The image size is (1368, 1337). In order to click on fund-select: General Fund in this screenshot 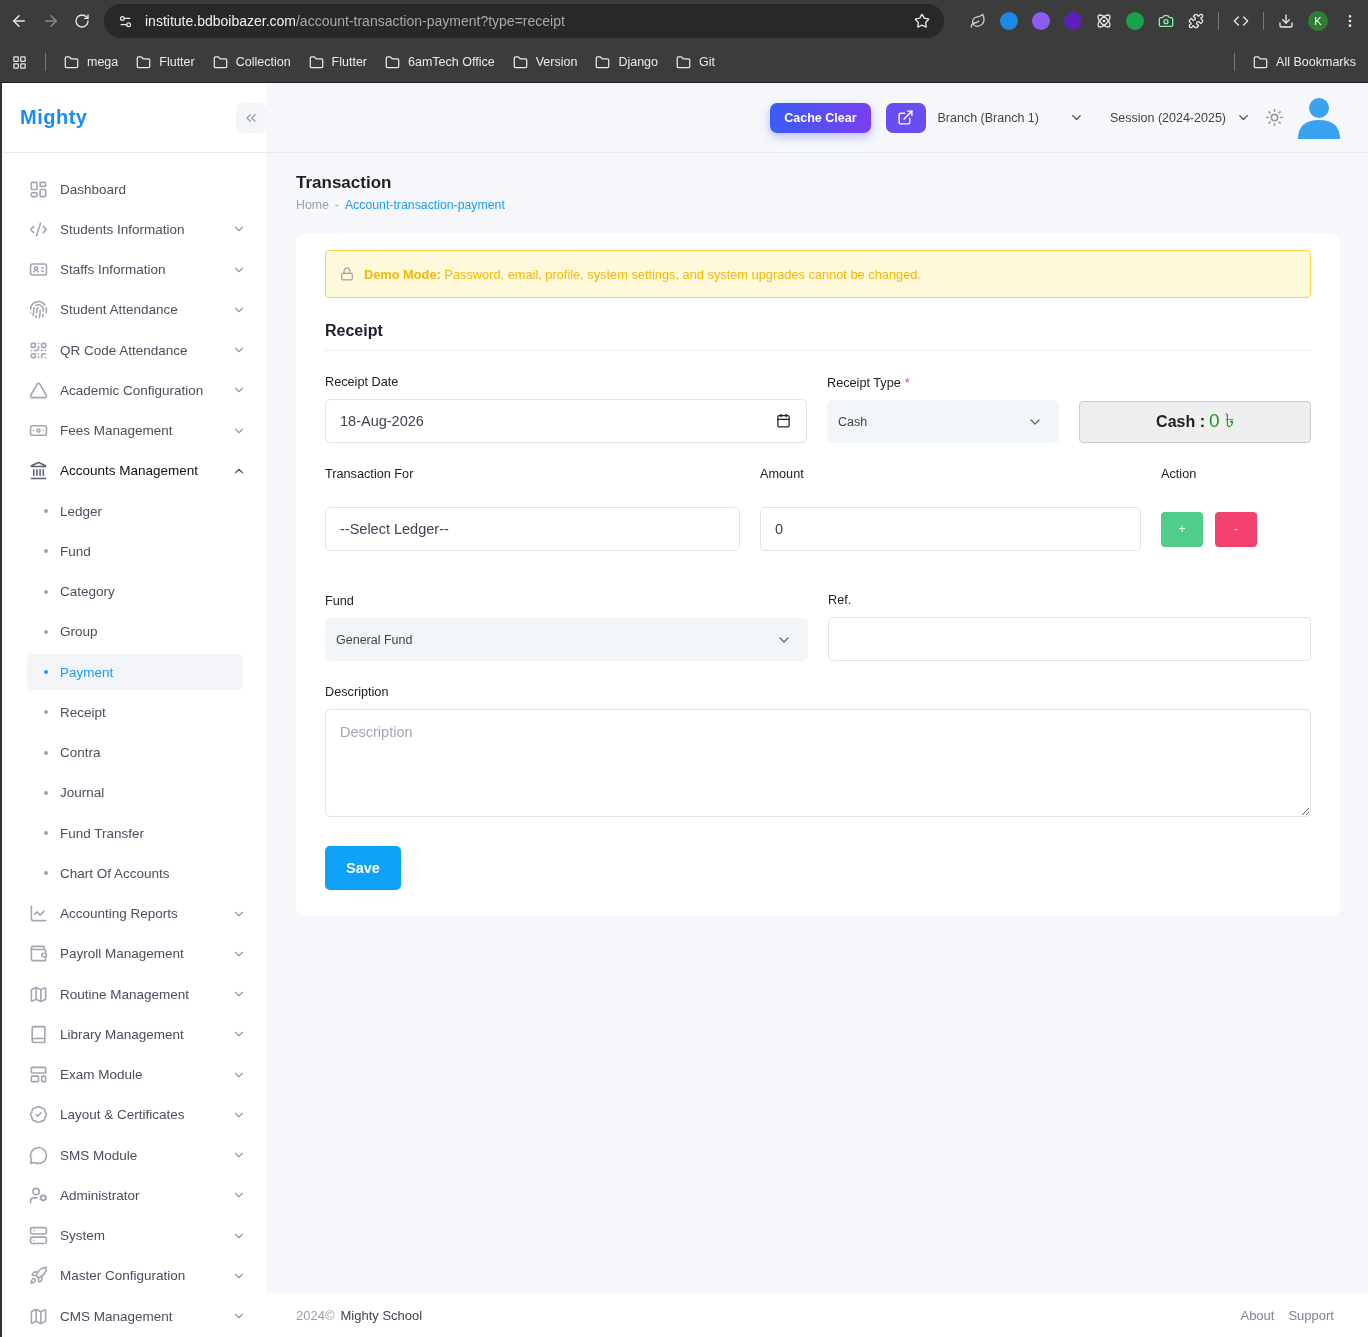, I will do `click(566, 639)`.